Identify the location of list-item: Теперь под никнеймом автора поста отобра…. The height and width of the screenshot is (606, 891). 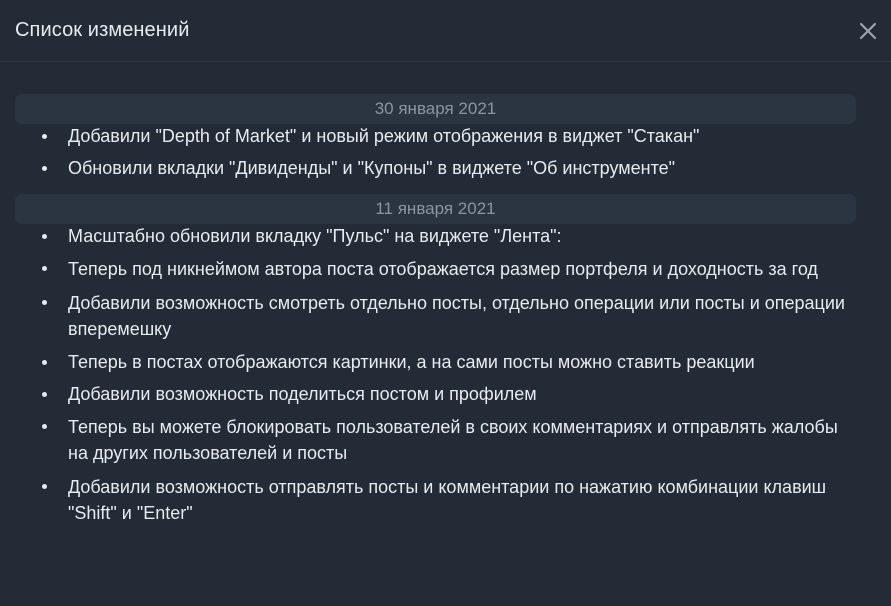
(435, 269).